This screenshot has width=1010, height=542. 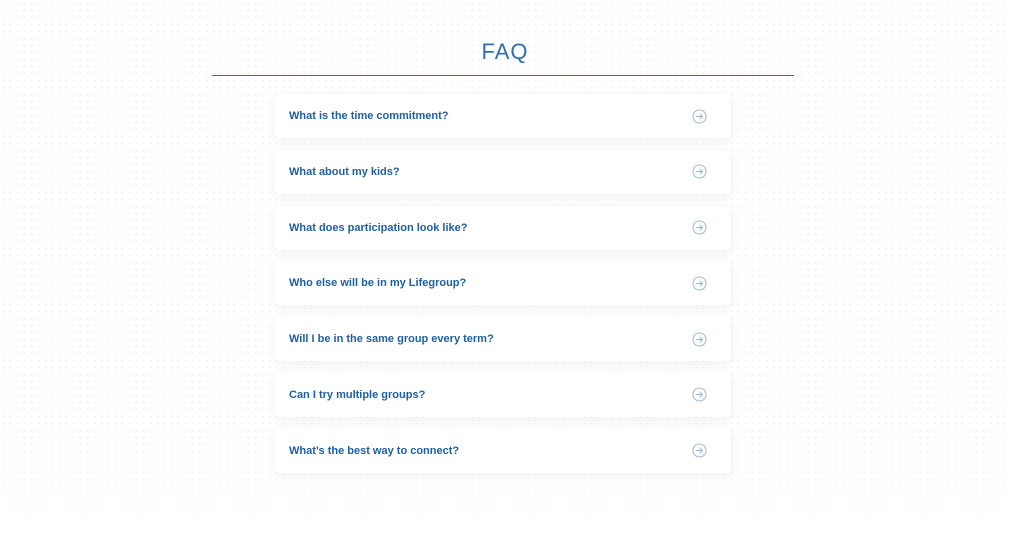 I want to click on faq-item-kids: What about my kids?, so click(x=503, y=171).